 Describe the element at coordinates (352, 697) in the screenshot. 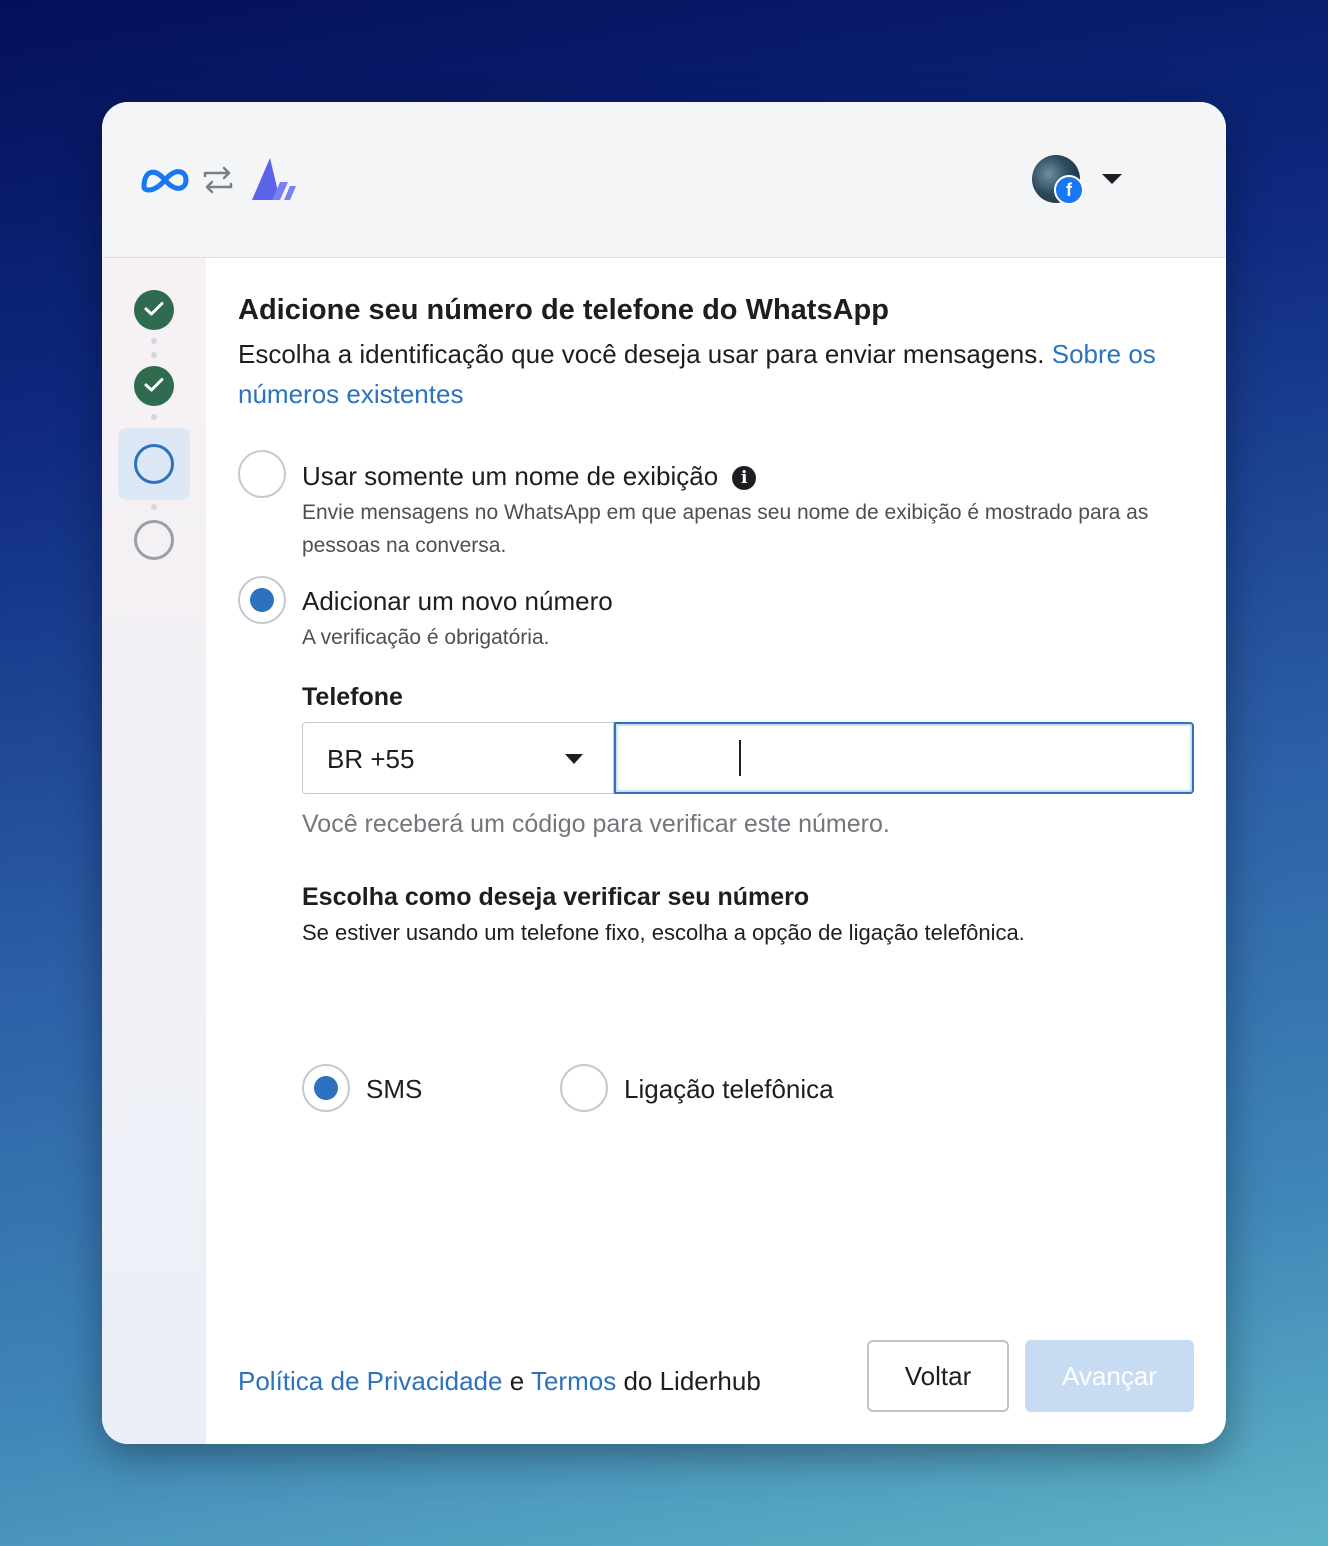

I see `phone-label: Telefone` at that location.